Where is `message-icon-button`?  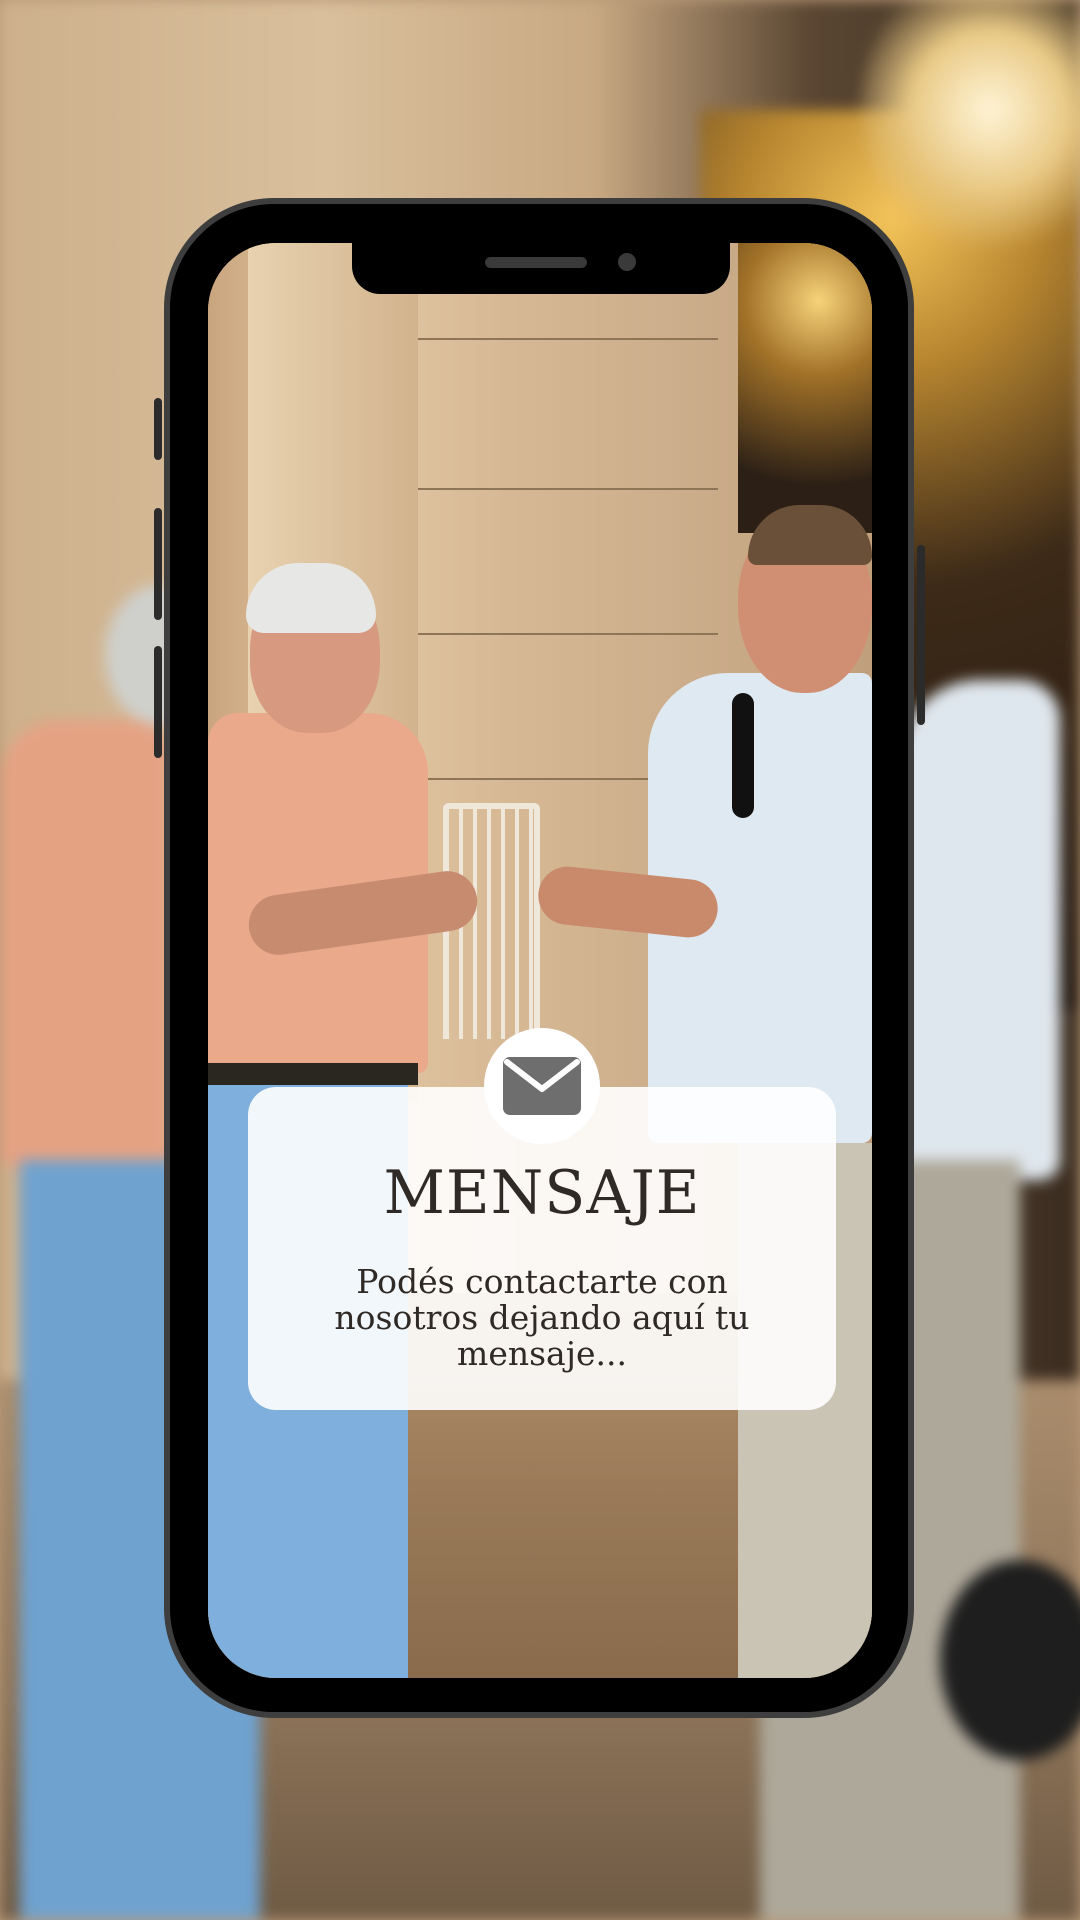 message-icon-button is located at coordinates (542, 1086).